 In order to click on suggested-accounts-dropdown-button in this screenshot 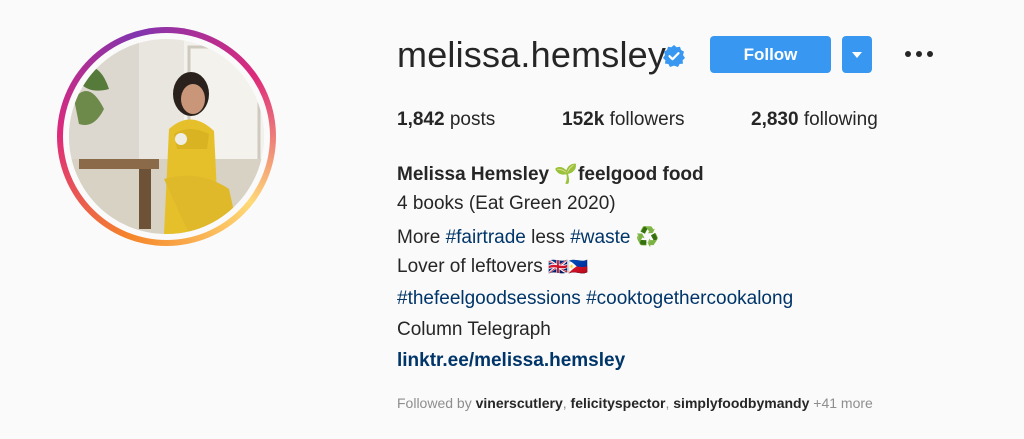, I will do `click(857, 54)`.